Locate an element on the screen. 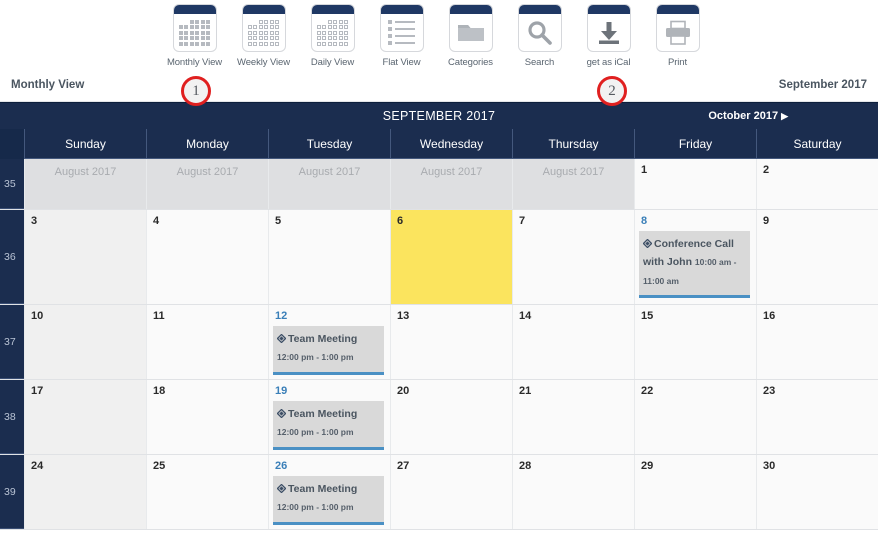 Image resolution: width=878 pixels, height=542 pixels. calendar-day-cell: 20 is located at coordinates (451, 417).